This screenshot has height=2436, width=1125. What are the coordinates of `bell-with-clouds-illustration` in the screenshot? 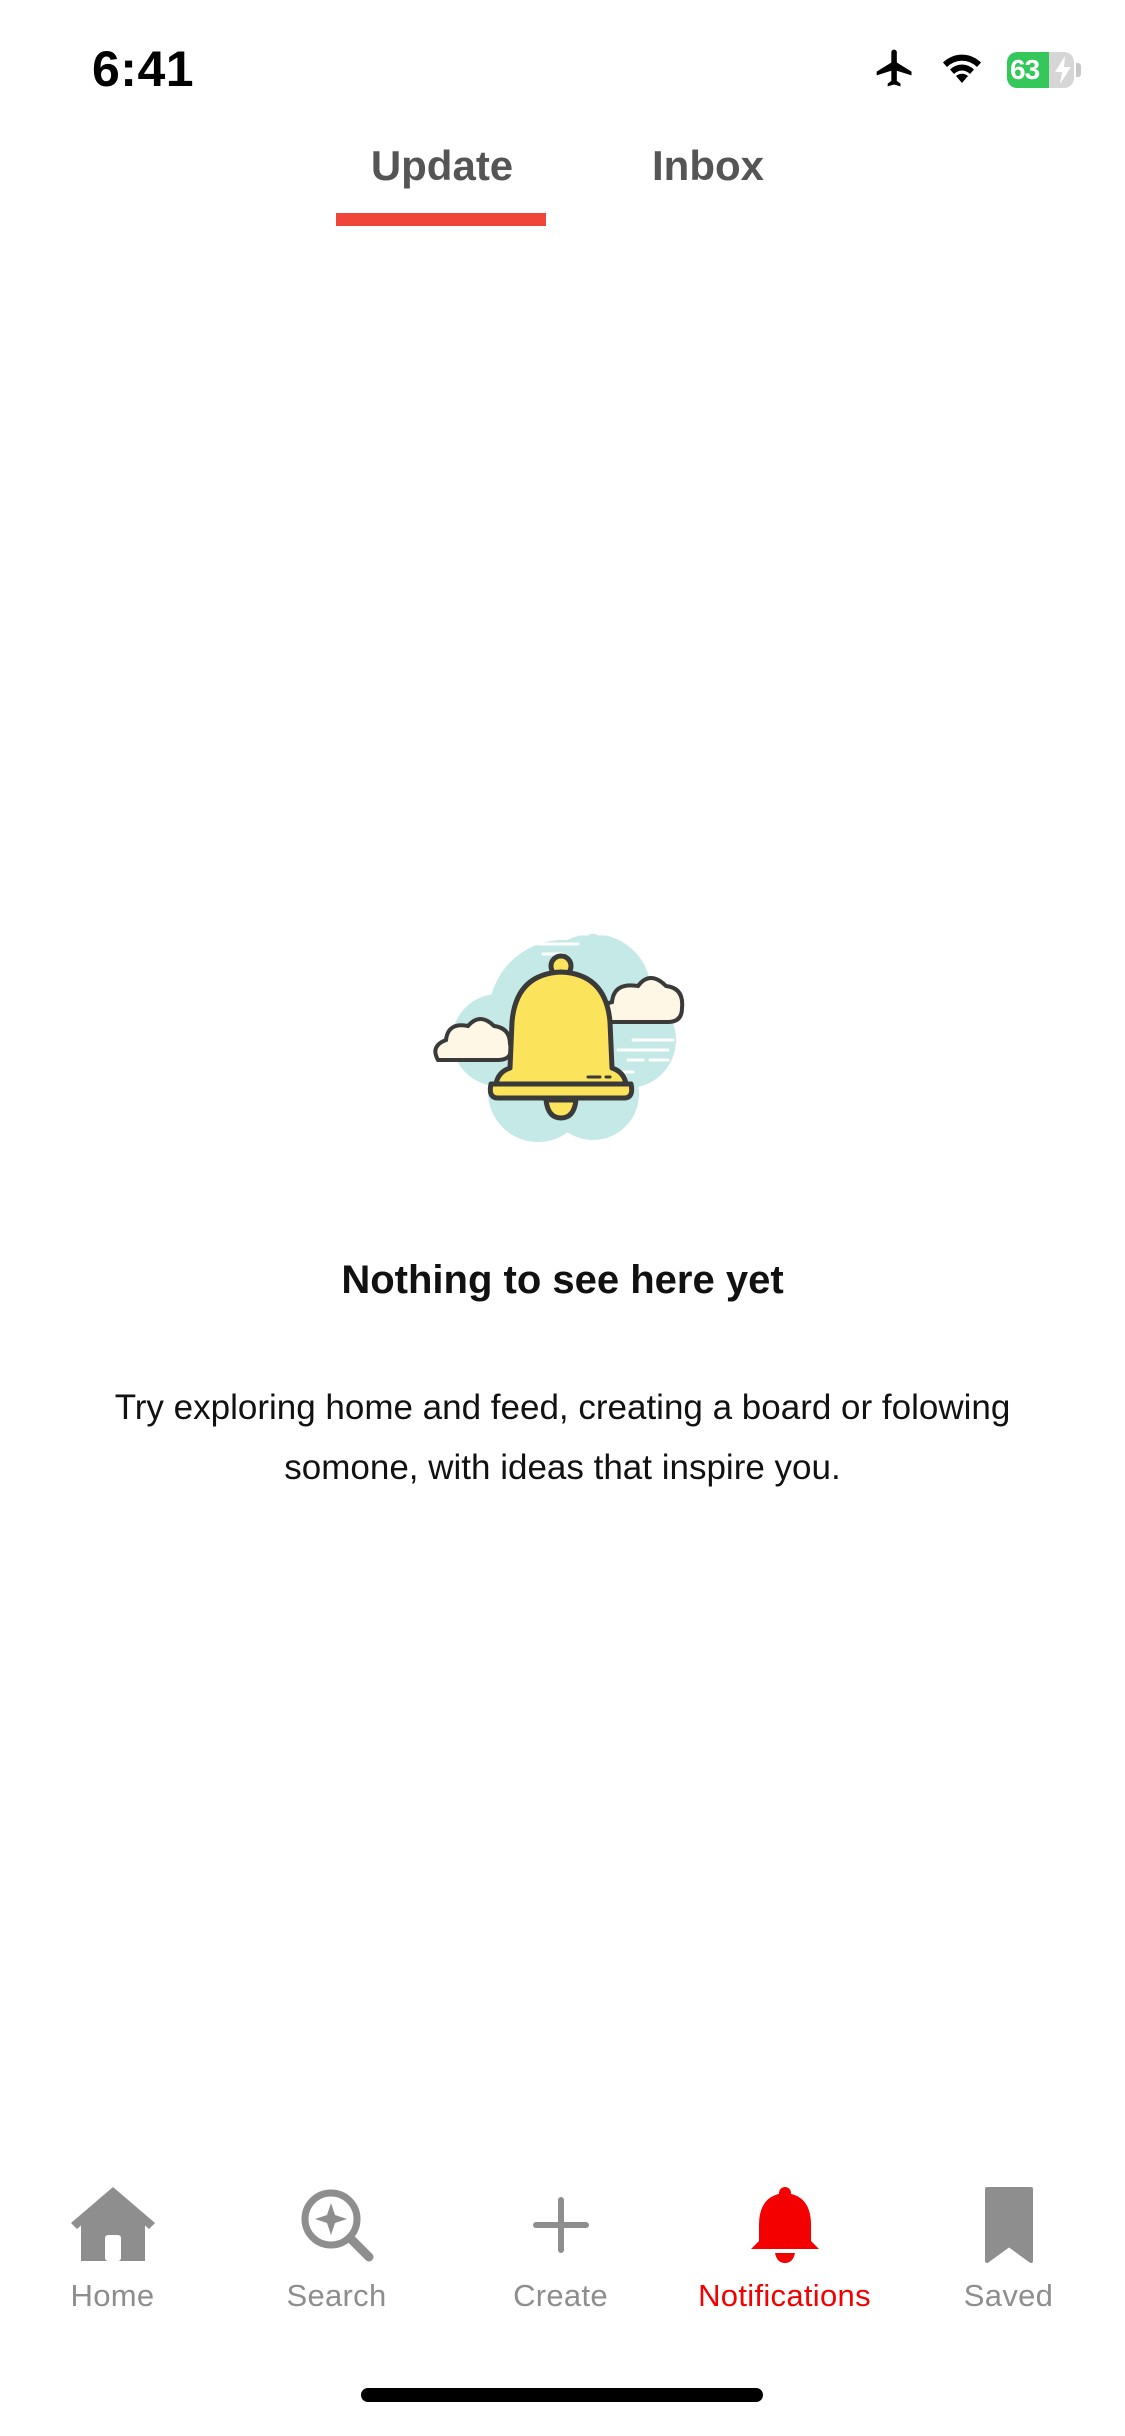 It's located at (563, 1037).